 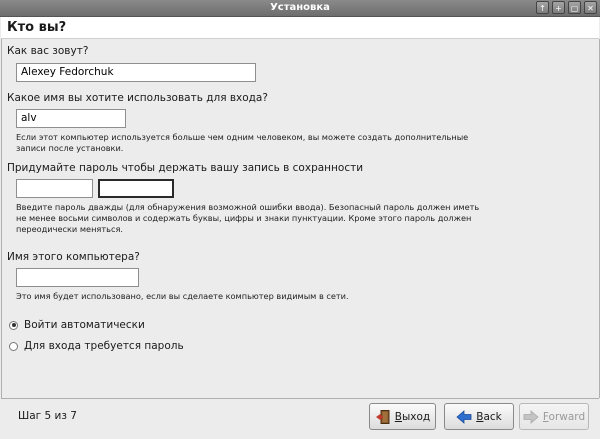 I want to click on quit-button: Выход, so click(x=402, y=416).